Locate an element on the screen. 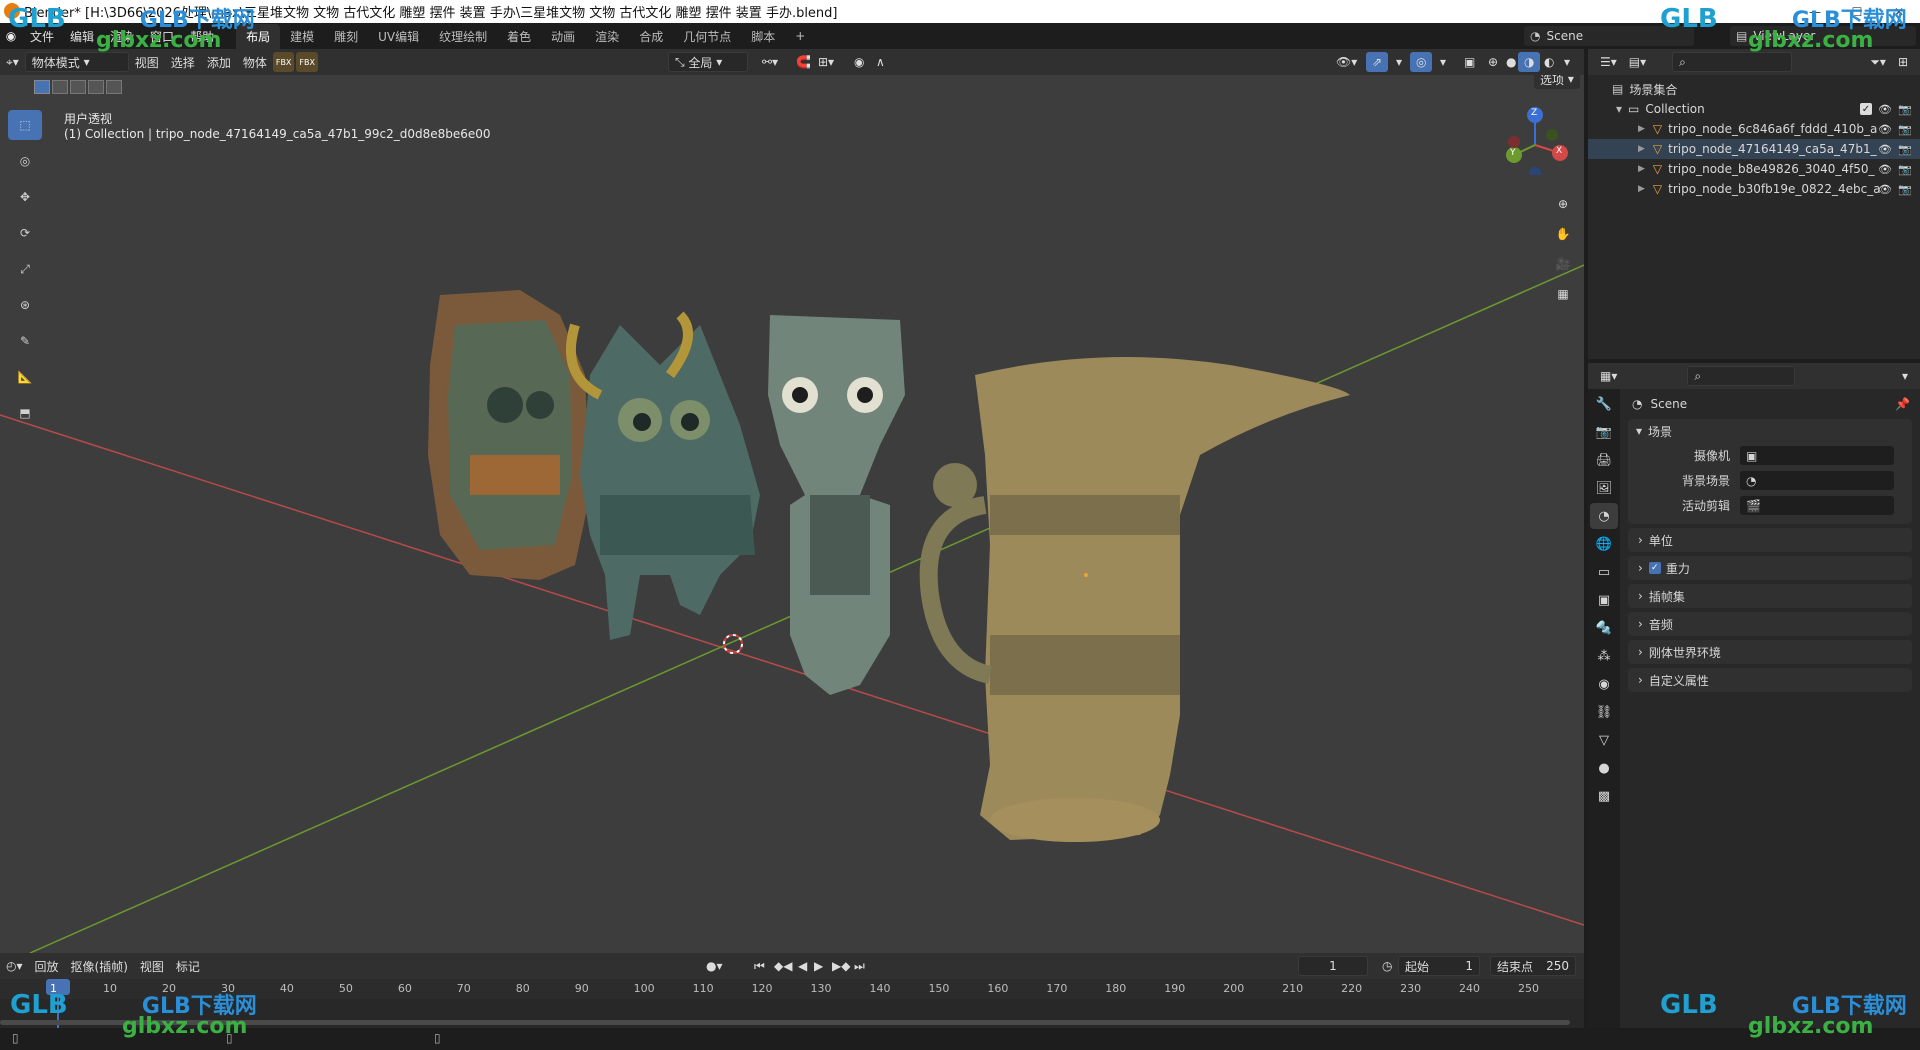  constraints-tab-icon: ⛓ is located at coordinates (1604, 712).